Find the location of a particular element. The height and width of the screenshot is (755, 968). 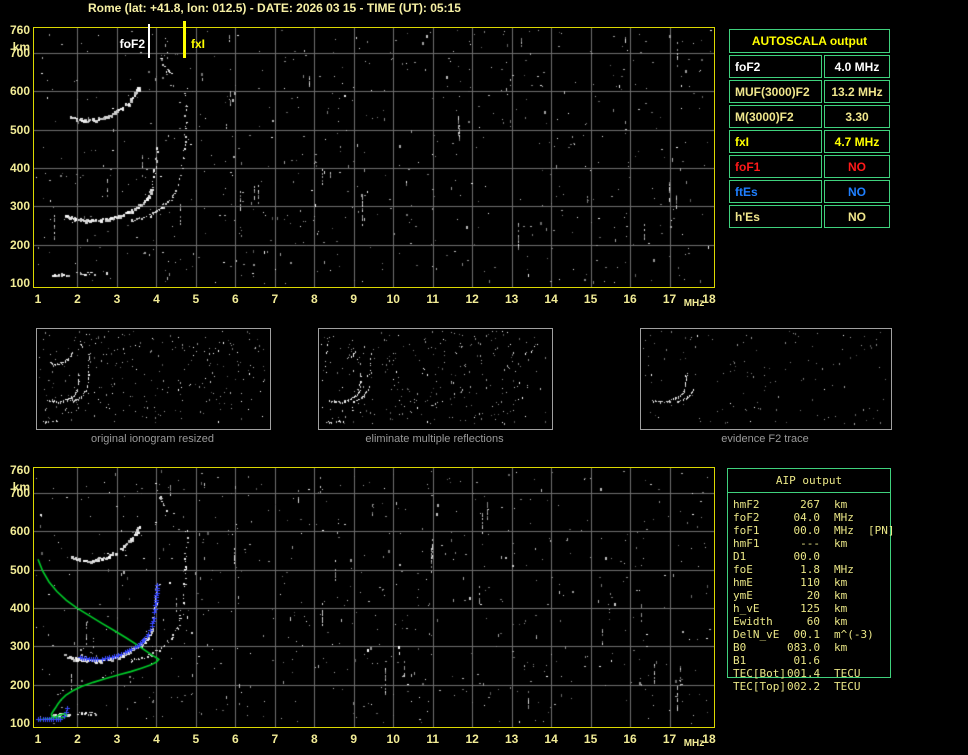

aip-param-label: hmF1 is located at coordinates (746, 543).